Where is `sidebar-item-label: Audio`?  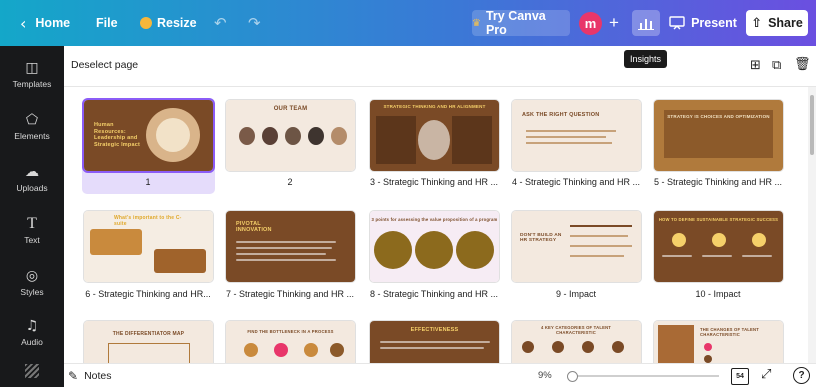 sidebar-item-label: Audio is located at coordinates (32, 341).